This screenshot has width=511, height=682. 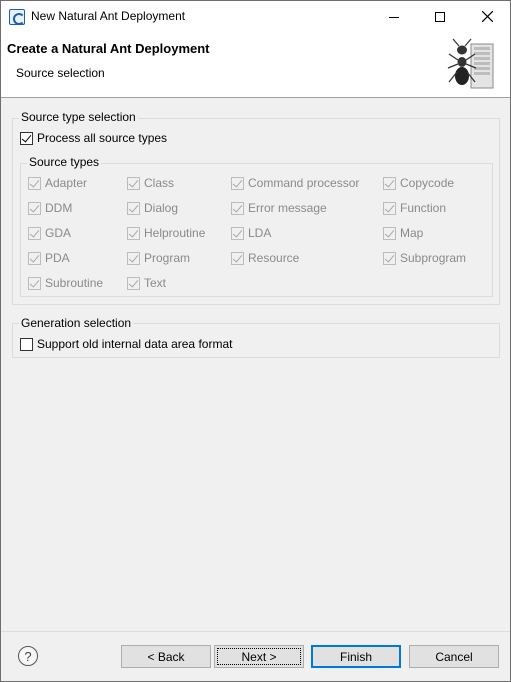 I want to click on source-type-checkbox: Class, so click(x=150, y=183).